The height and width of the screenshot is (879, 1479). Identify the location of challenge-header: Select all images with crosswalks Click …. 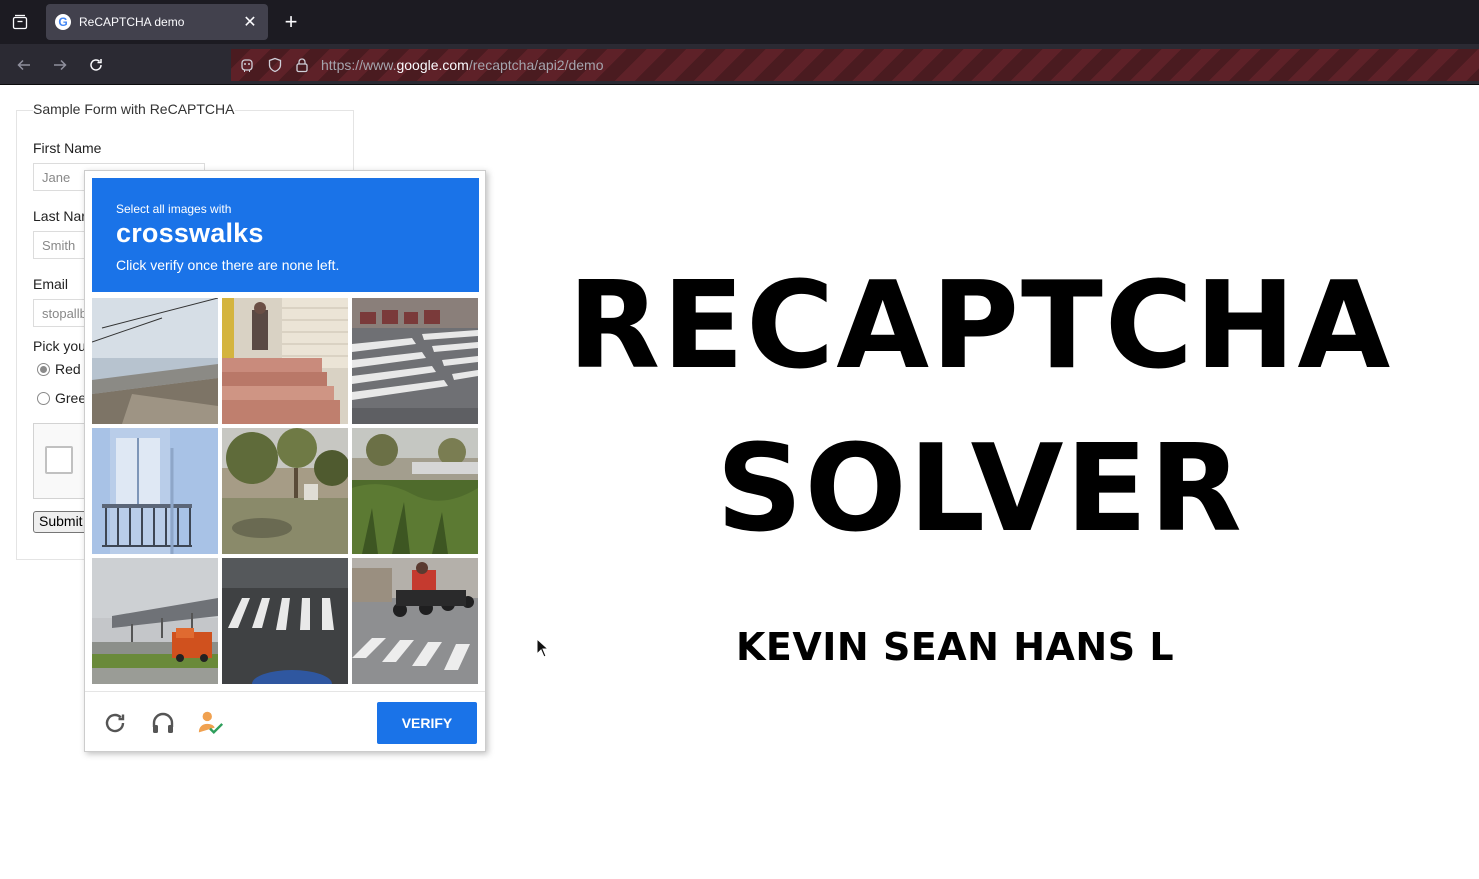
(285, 235).